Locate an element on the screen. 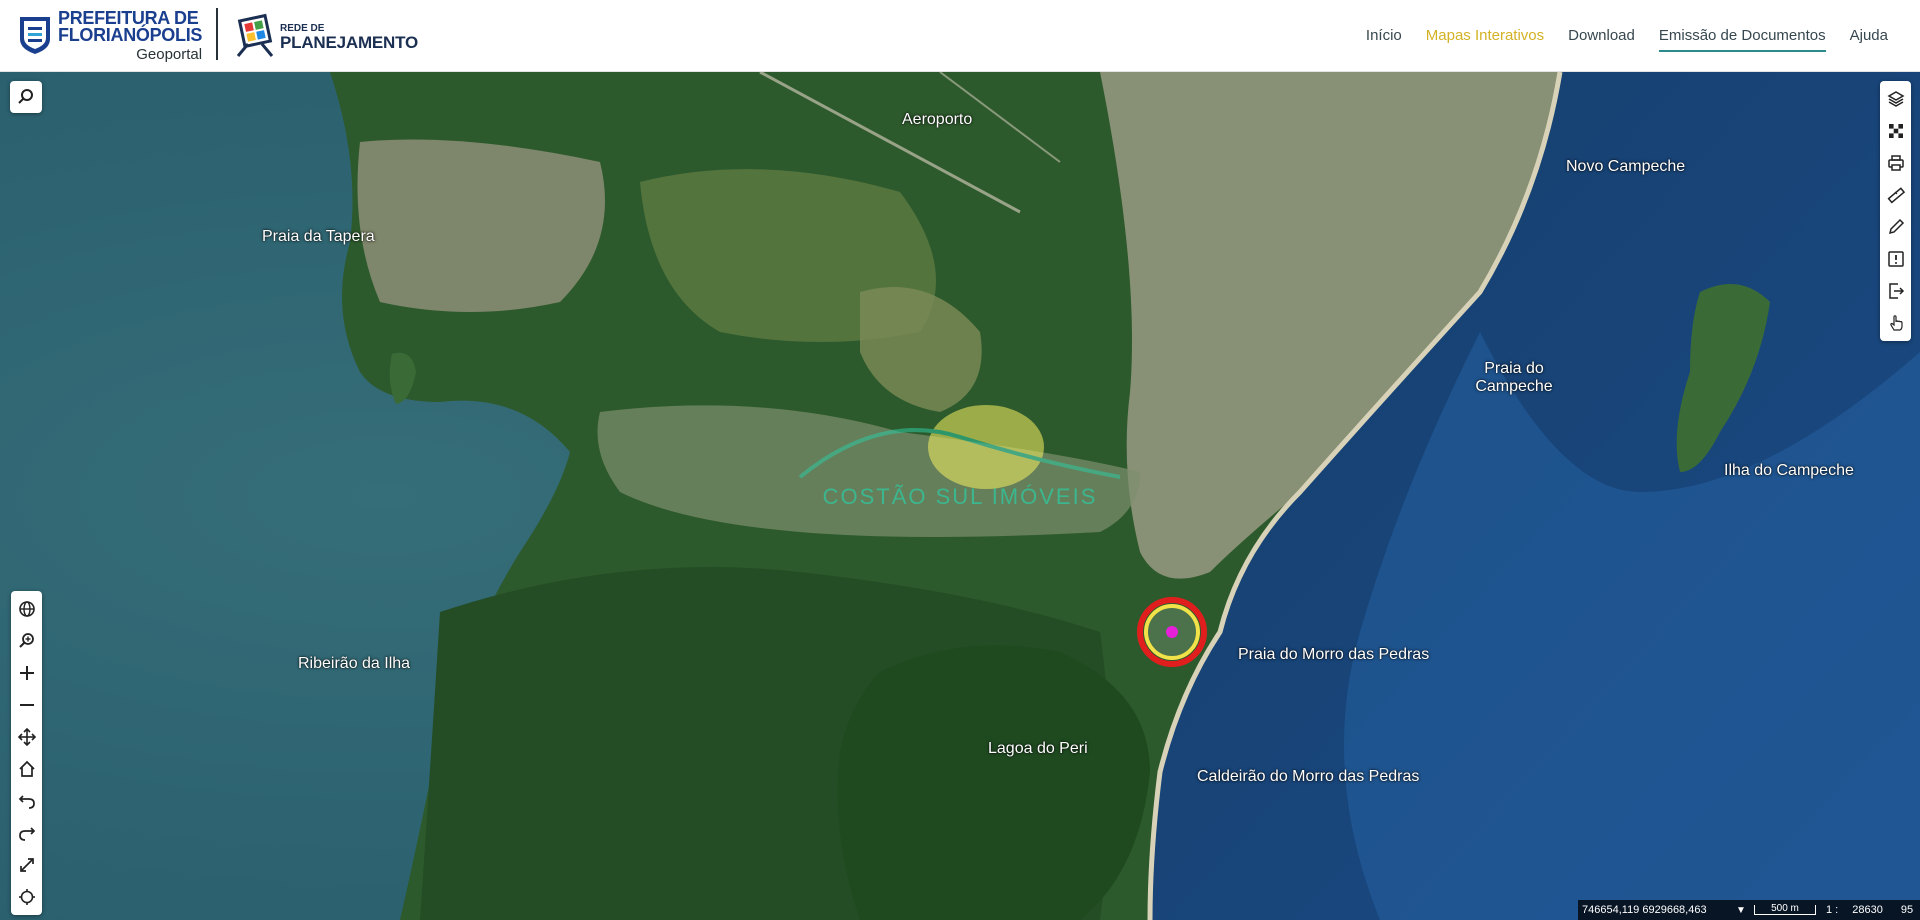 This screenshot has height=920, width=1920. identify-hand-icon is located at coordinates (1896, 323).